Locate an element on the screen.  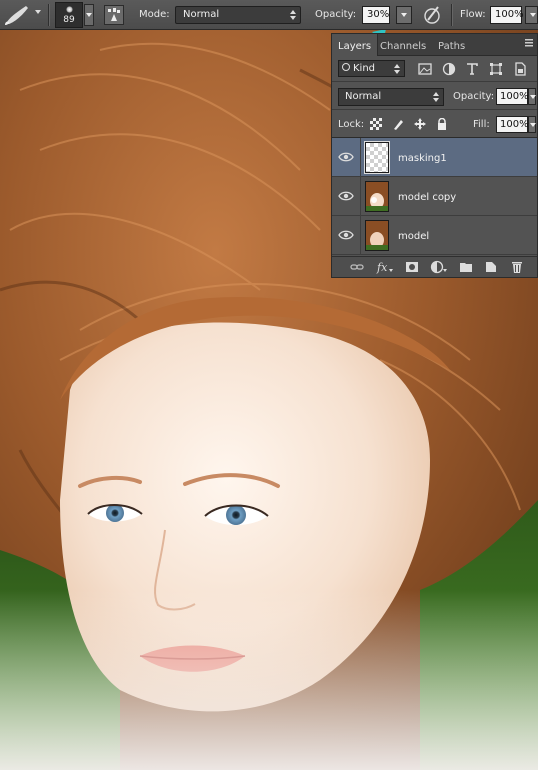
brush-panel-toggle is located at coordinates (114, 15).